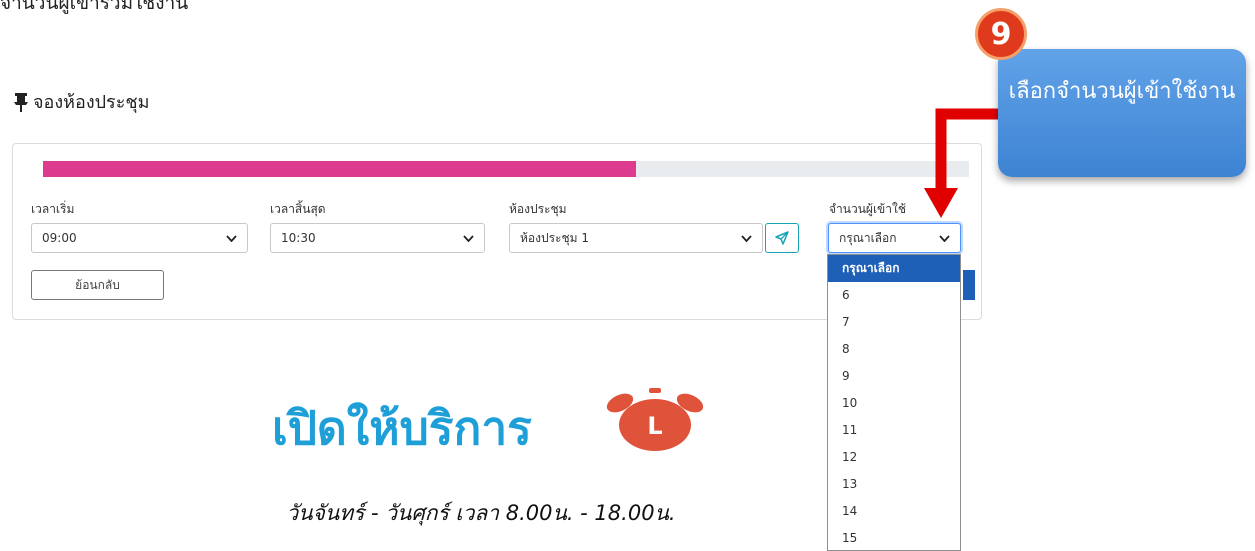  Describe the element at coordinates (894, 349) in the screenshot. I see `dropdown-option: 8` at that location.